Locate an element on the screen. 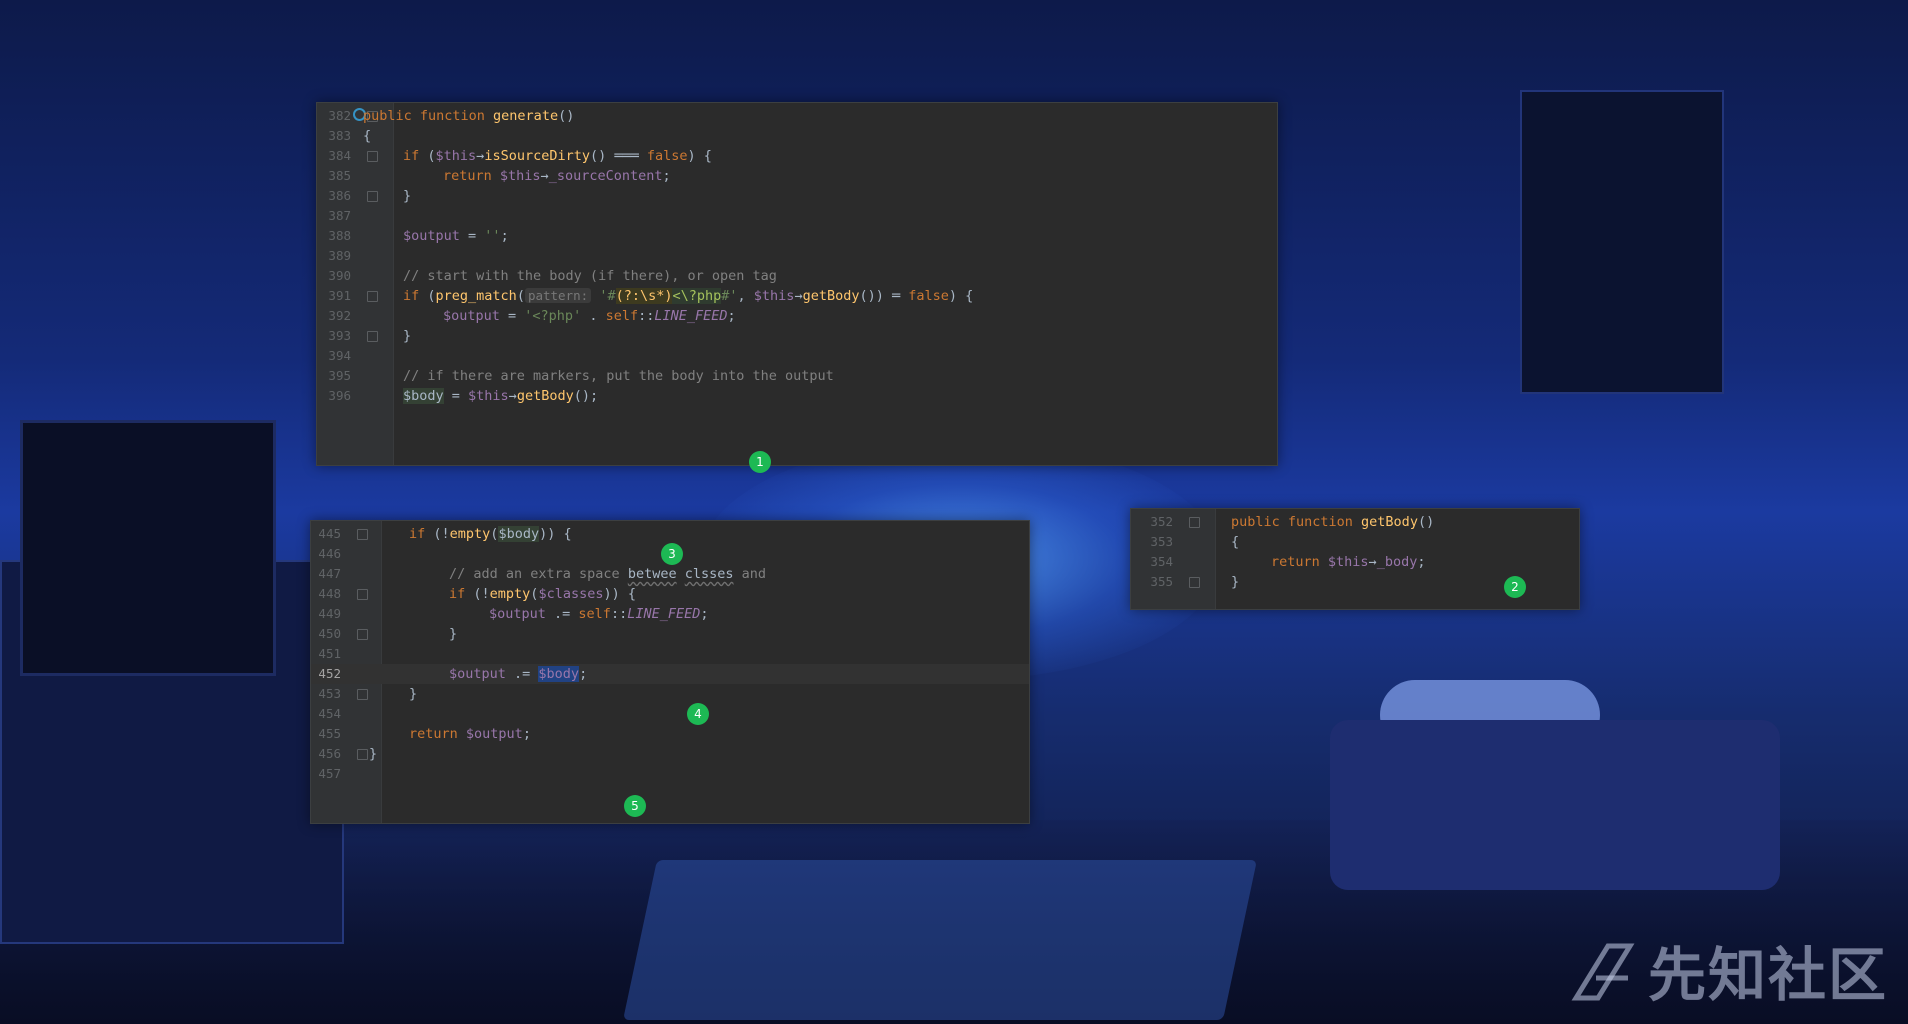 The image size is (1908, 1024). wall-shelf is located at coordinates (1622, 242).